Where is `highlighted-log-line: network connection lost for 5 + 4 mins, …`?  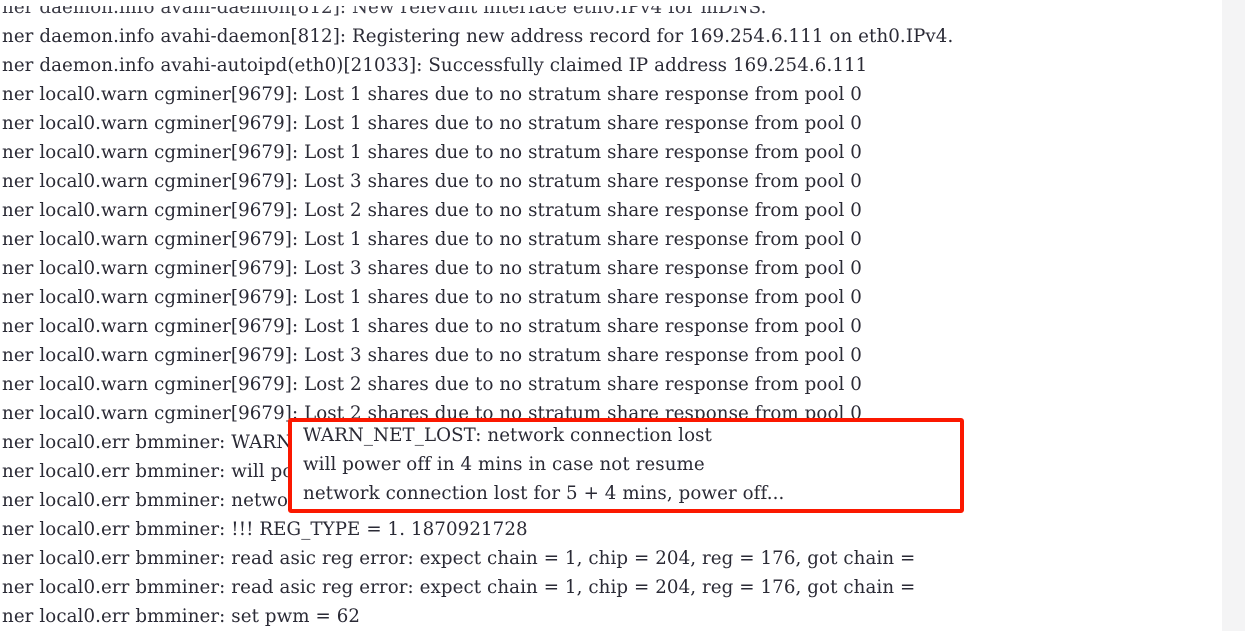 highlighted-log-line: network connection lost for 5 + 4 mins, … is located at coordinates (544, 493).